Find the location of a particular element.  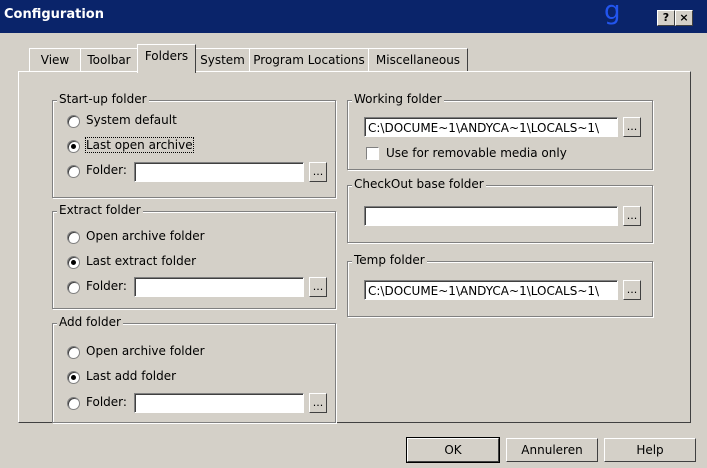

tab-view: View is located at coordinates (55, 59).